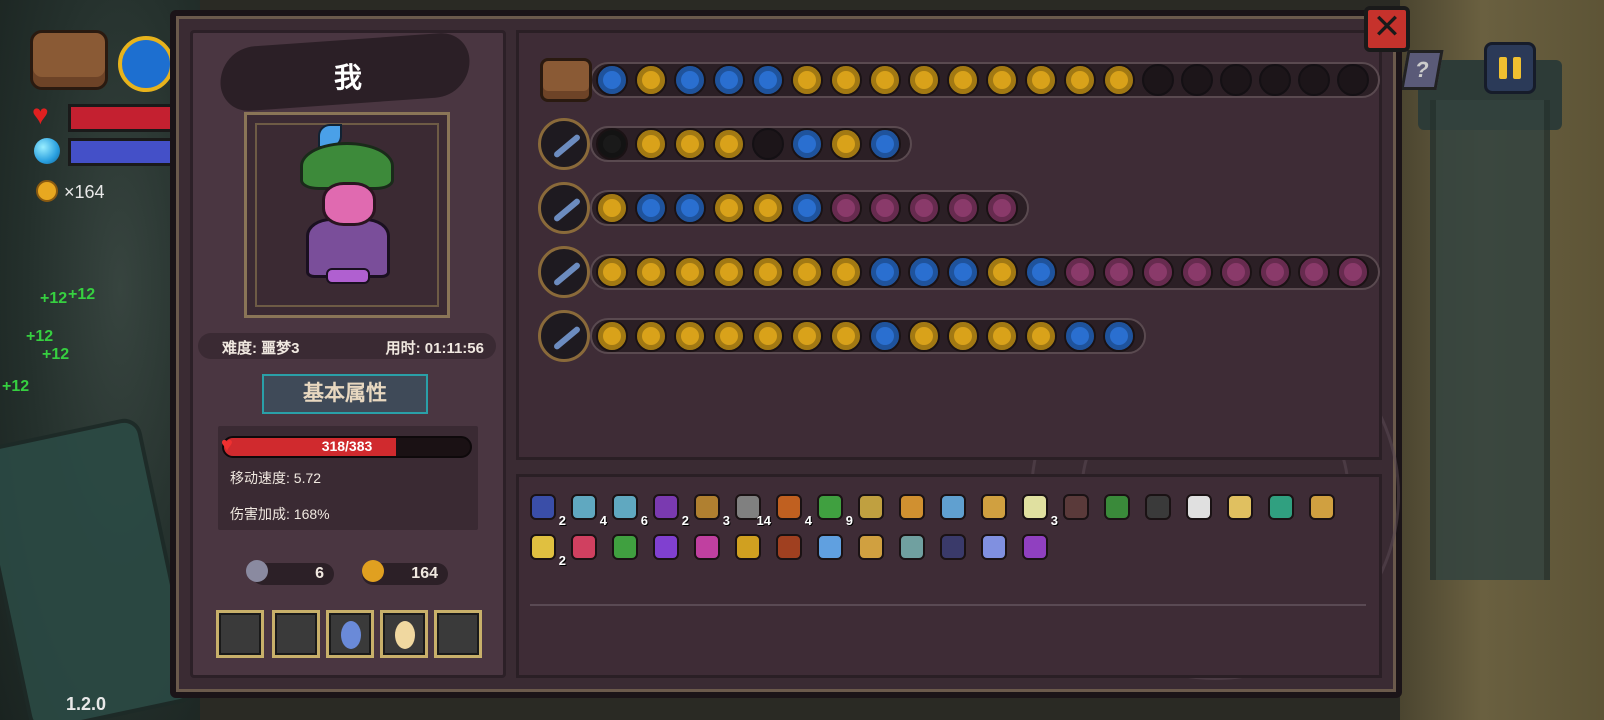 The image size is (1604, 720). What do you see at coordinates (564, 144) in the screenshot?
I see `staff-icon` at bounding box center [564, 144].